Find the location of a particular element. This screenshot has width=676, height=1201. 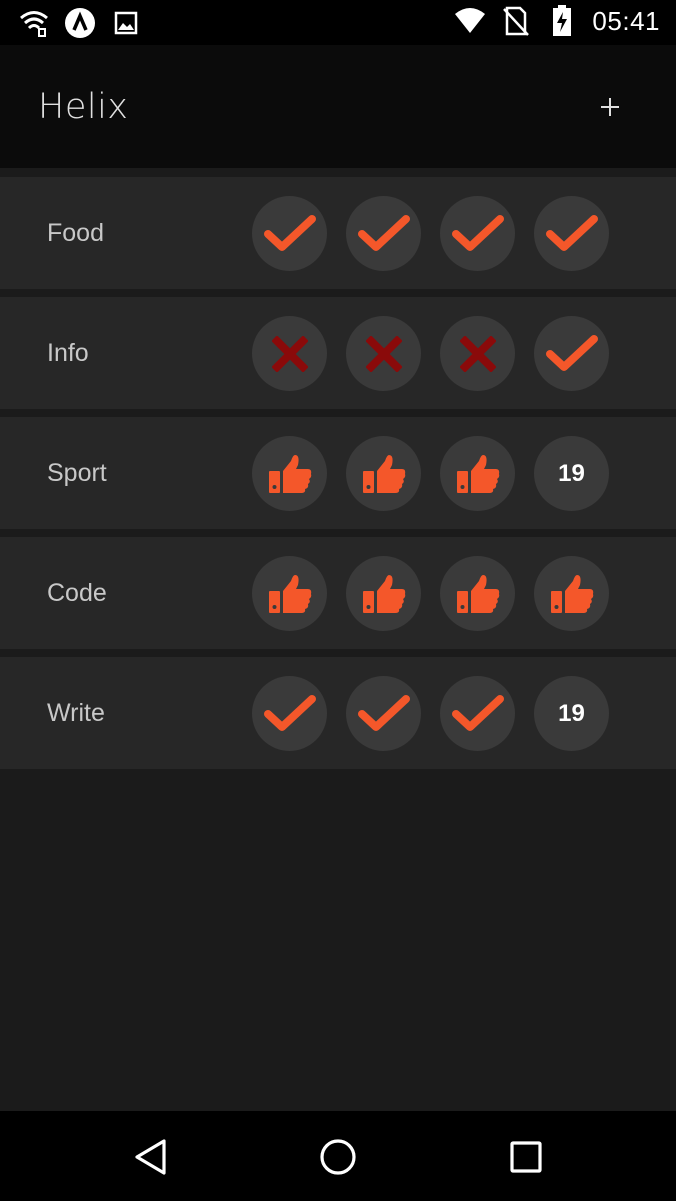

habit-row: Info is located at coordinates (338, 353).